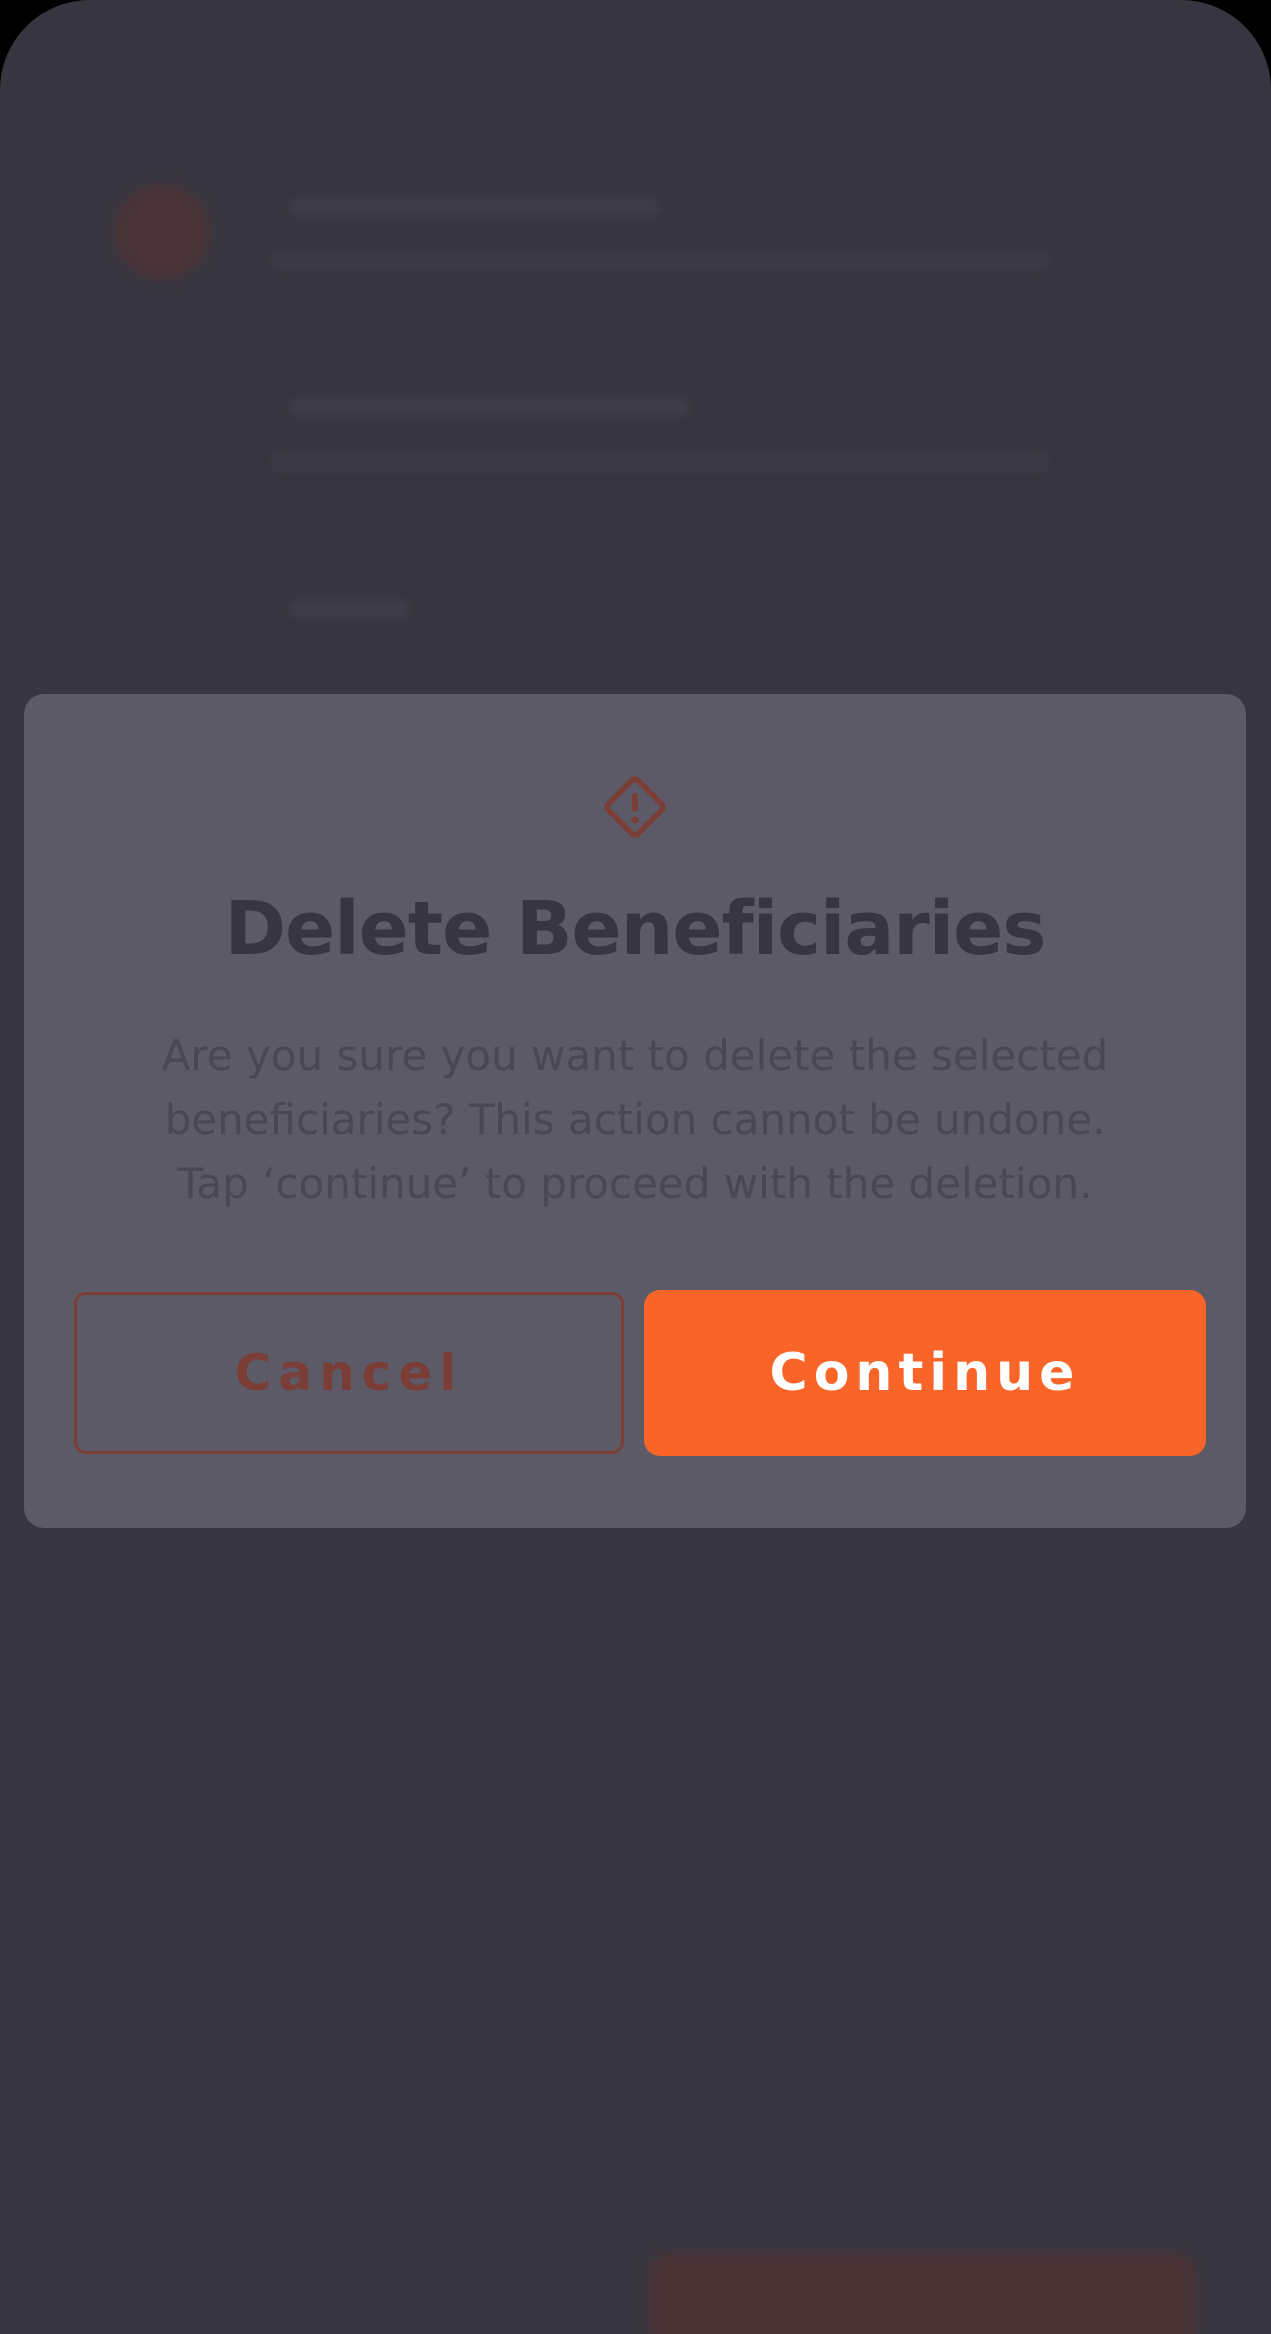 Image resolution: width=1271 pixels, height=2334 pixels. What do you see at coordinates (349, 1373) in the screenshot?
I see `cancel-button: Cancel` at bounding box center [349, 1373].